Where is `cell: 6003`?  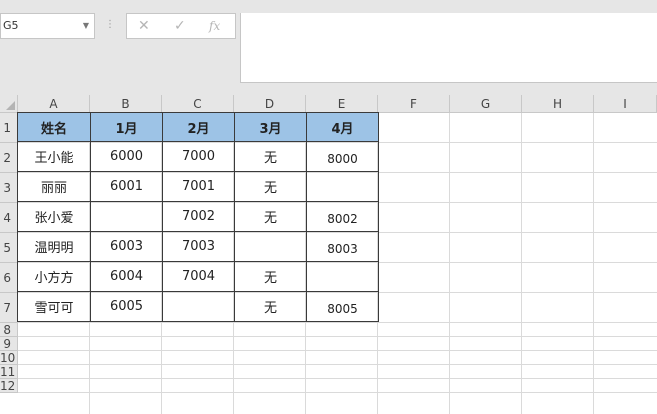 cell: 6003 is located at coordinates (126, 246).